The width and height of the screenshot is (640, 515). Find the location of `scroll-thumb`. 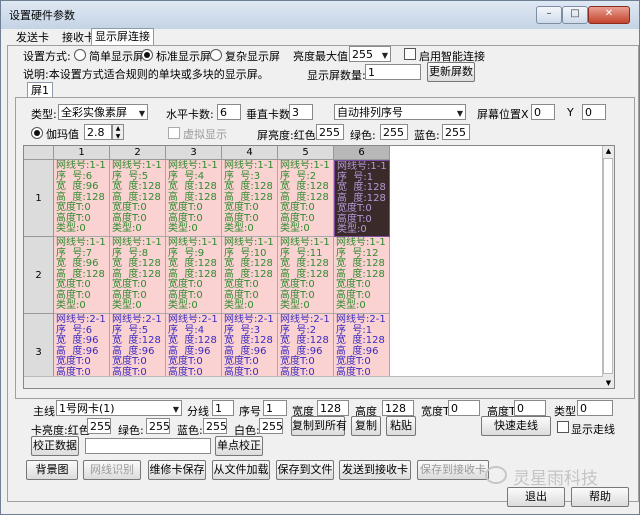

scroll-thumb is located at coordinates (608, 266).